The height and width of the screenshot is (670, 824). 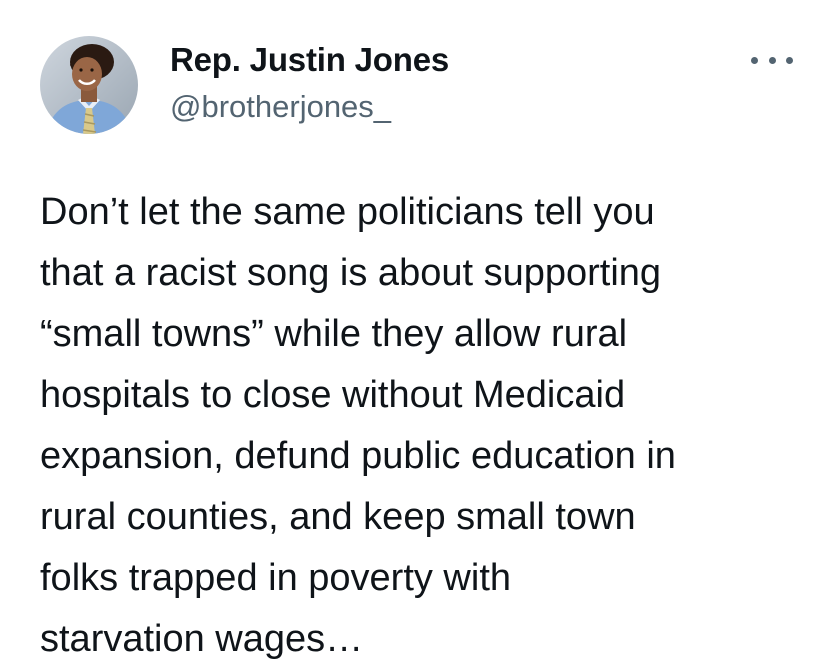 What do you see at coordinates (309, 60) in the screenshot?
I see `display-name: Rep. Justin Jones` at bounding box center [309, 60].